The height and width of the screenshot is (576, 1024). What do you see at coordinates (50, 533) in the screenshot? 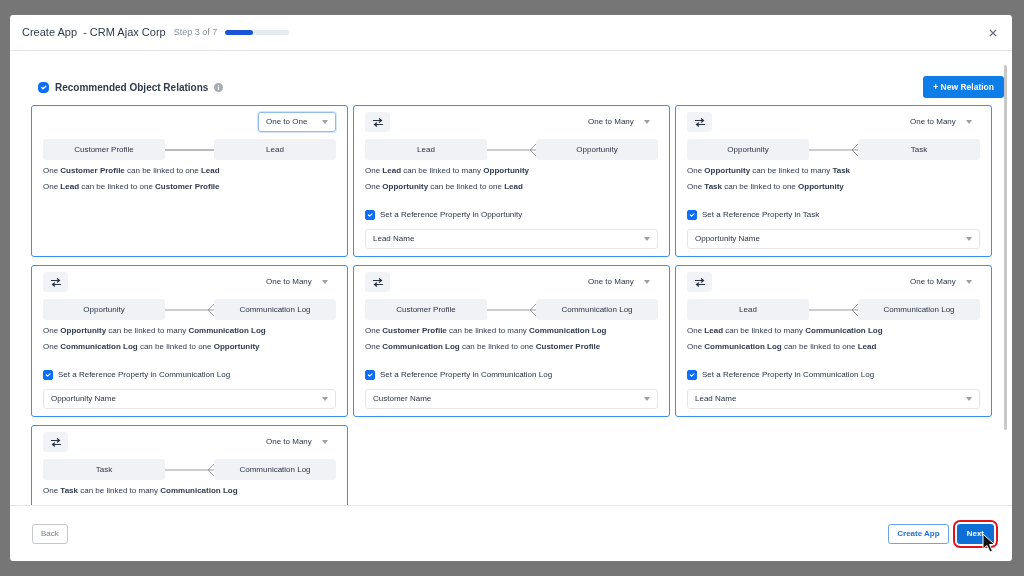
I see `back-button: Back` at bounding box center [50, 533].